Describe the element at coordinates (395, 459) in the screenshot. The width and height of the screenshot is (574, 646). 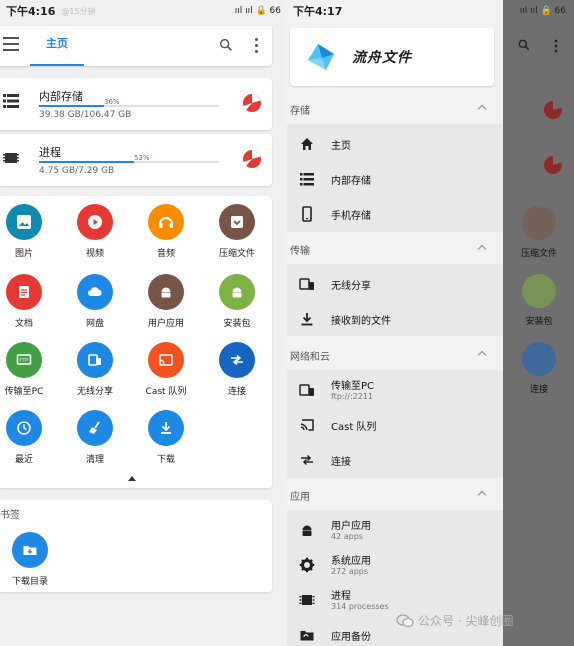
I see `drawer-item-connect: 连接` at that location.